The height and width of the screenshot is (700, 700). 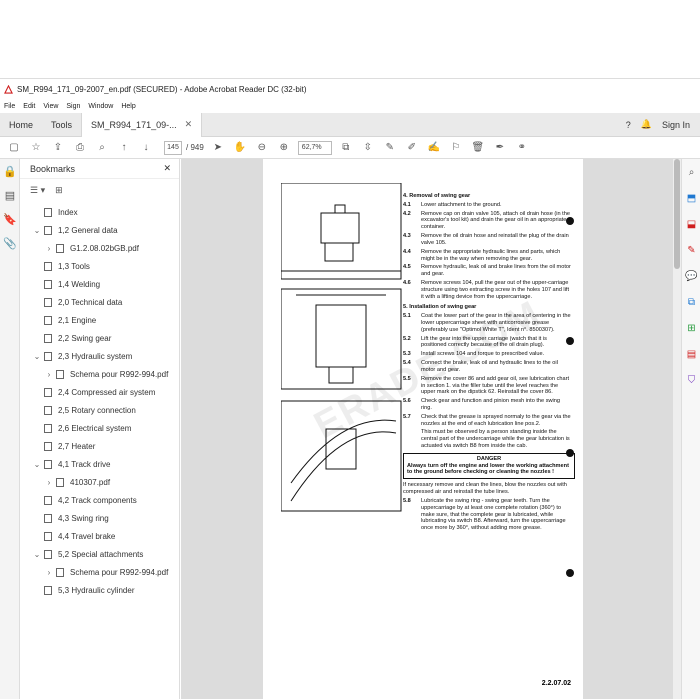 I want to click on bookmark-label: 5,2 Special attachments, so click(x=101, y=554).